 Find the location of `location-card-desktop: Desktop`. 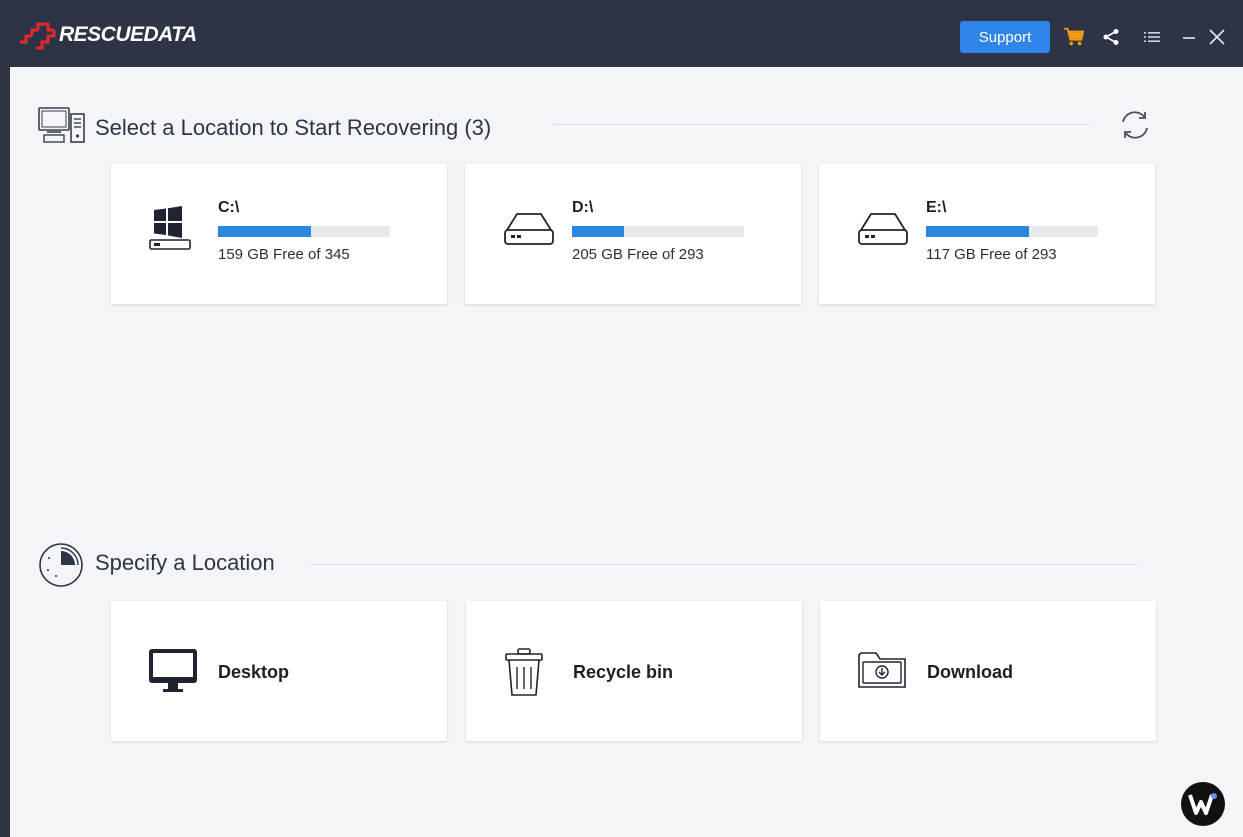

location-card-desktop: Desktop is located at coordinates (279, 671).